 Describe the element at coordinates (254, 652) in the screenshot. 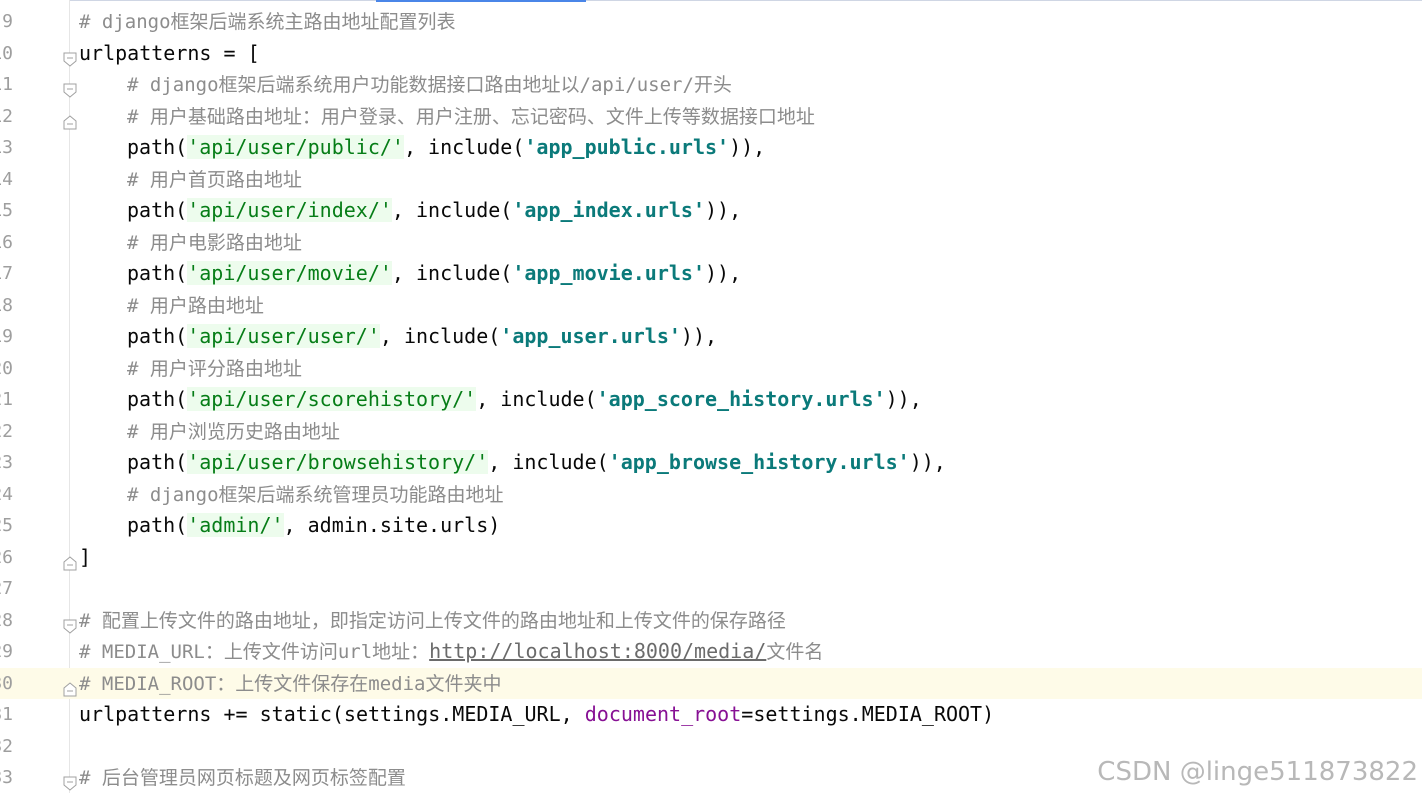

I see `code-token: # MEDIA_URL：上传文件访问url地址：` at that location.